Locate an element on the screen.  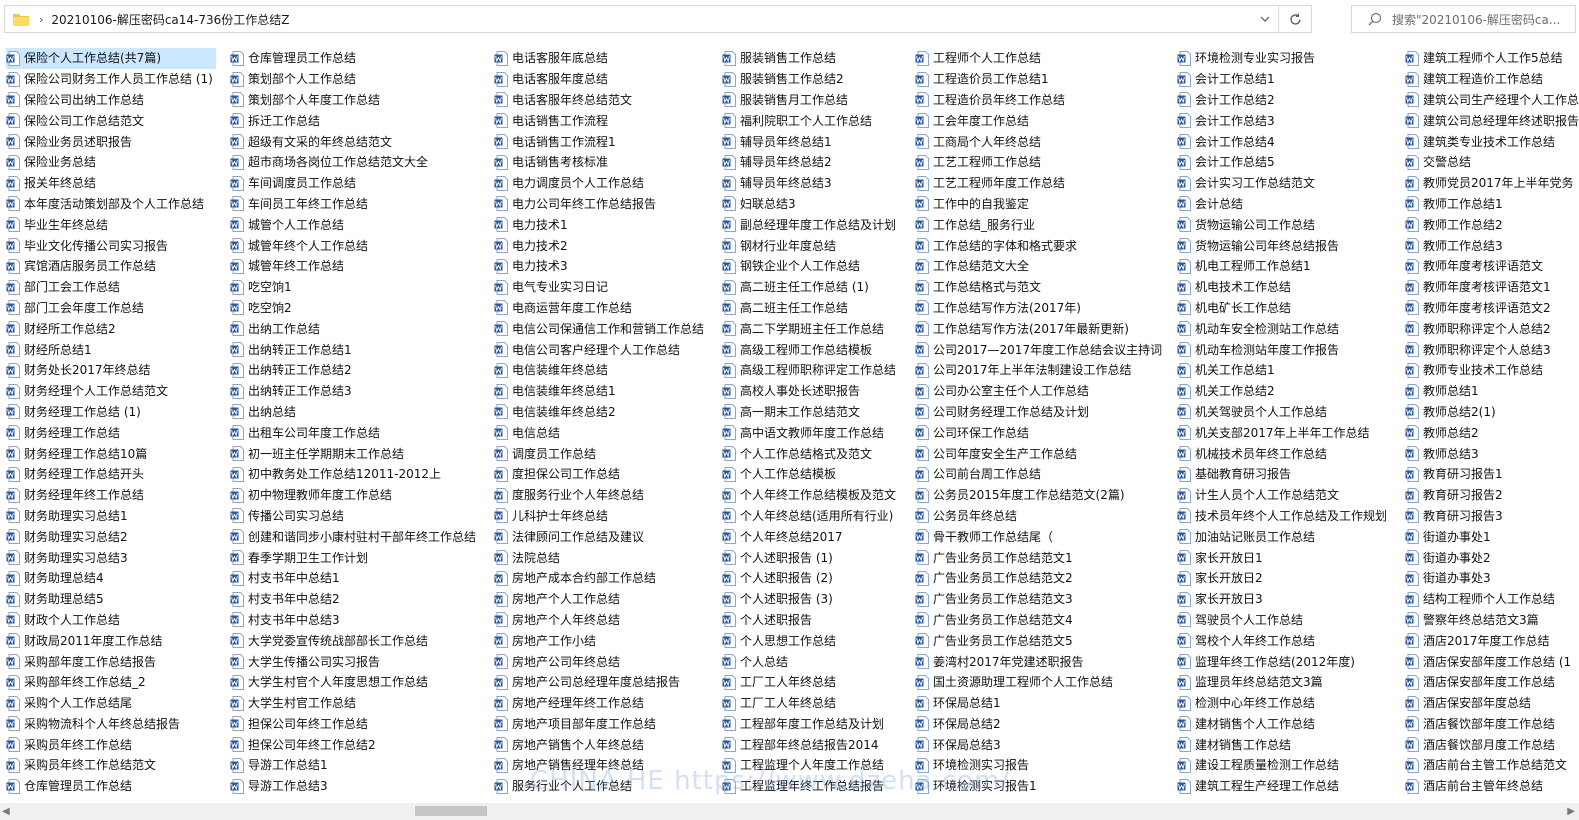
file-name: 环保局总结1 is located at coordinates (967, 703).